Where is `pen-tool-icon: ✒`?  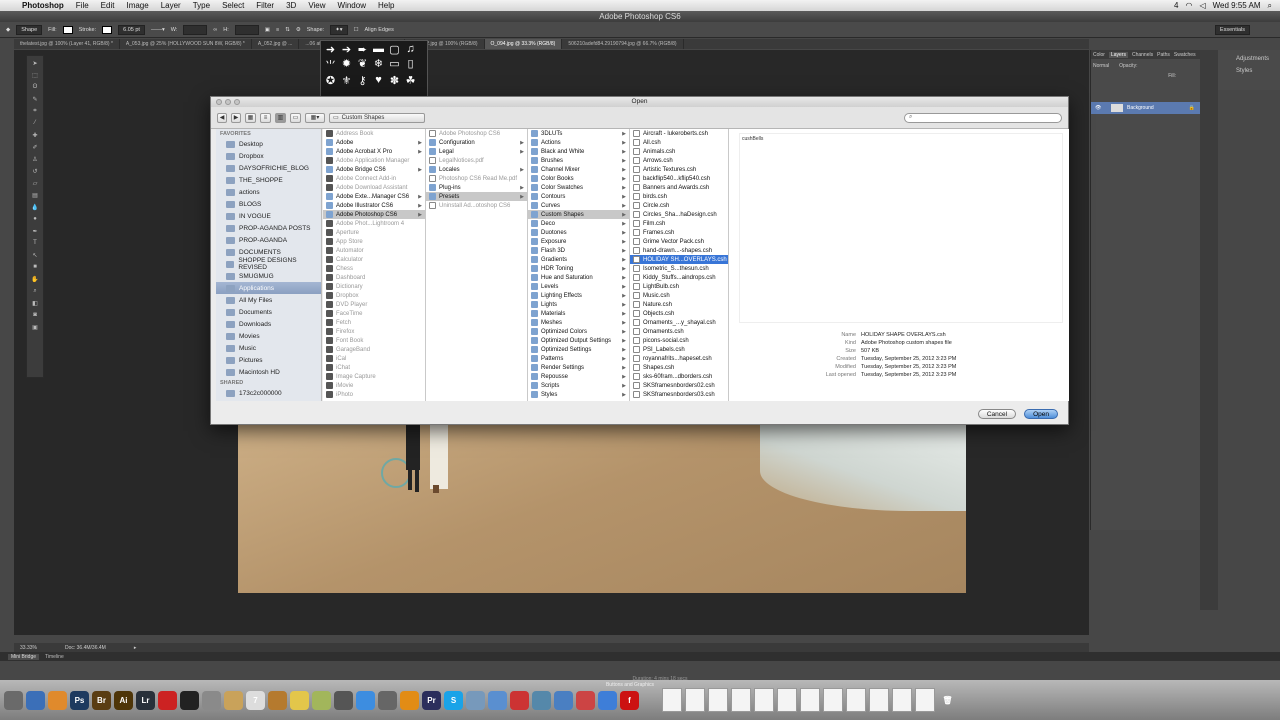
pen-tool-icon: ✒ is located at coordinates (35, 231).